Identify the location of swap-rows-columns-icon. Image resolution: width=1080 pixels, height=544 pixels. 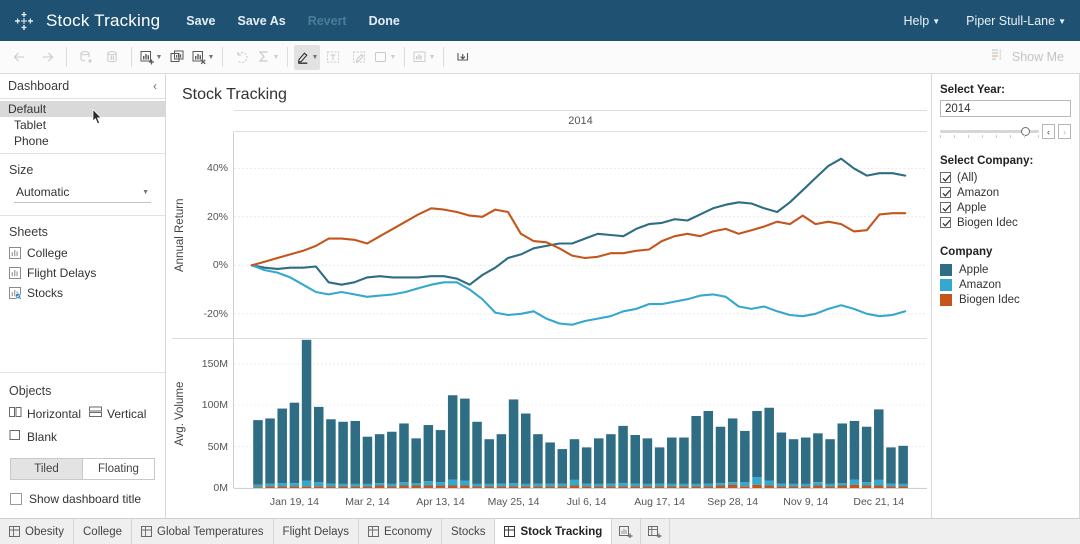
(242, 57).